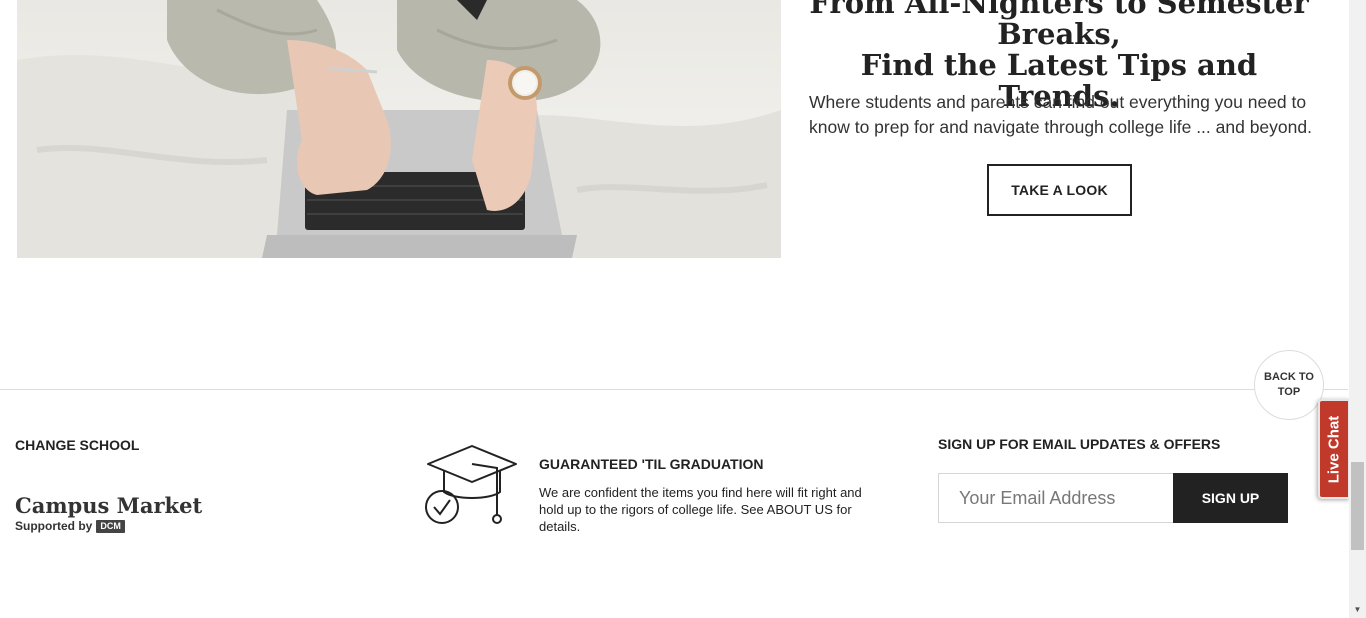 The width and height of the screenshot is (1366, 618). What do you see at coordinates (1079, 444) in the screenshot?
I see `email-signup-title: SIGN UP FOR EMAIL UPDATES & OFFERS` at bounding box center [1079, 444].